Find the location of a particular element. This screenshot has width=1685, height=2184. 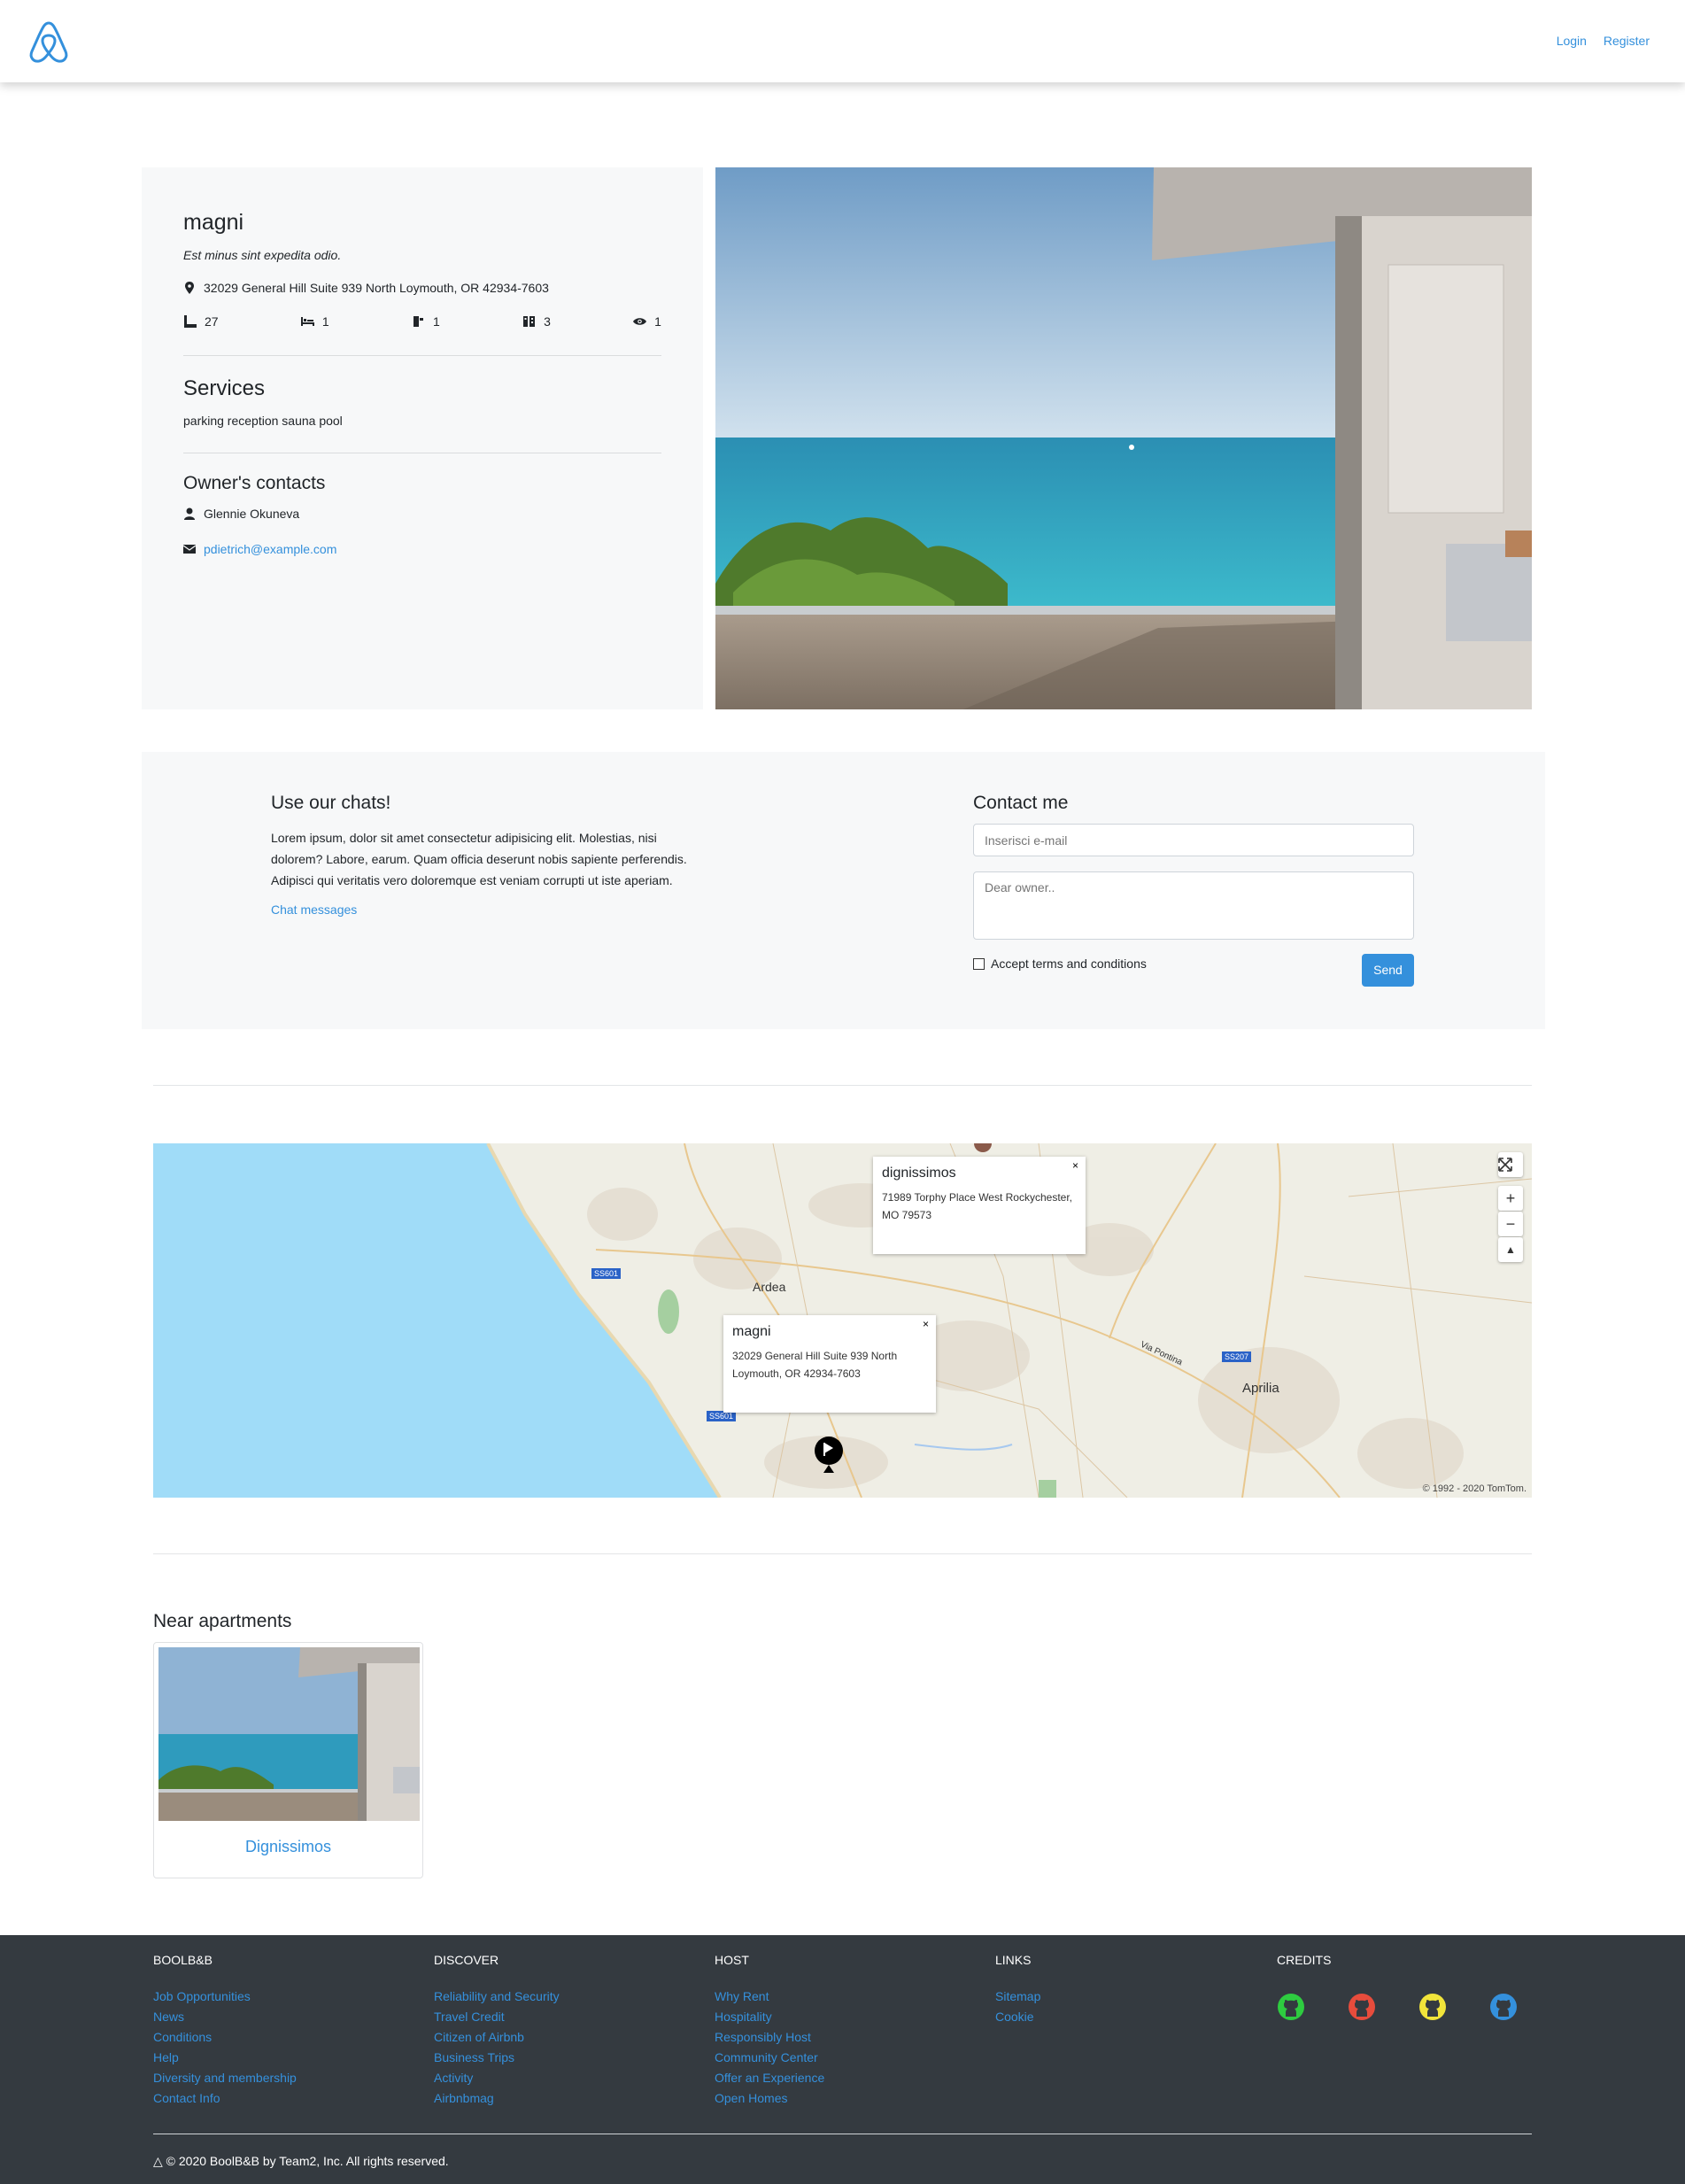

near-apartments-title: Near apartments is located at coordinates (222, 1621).